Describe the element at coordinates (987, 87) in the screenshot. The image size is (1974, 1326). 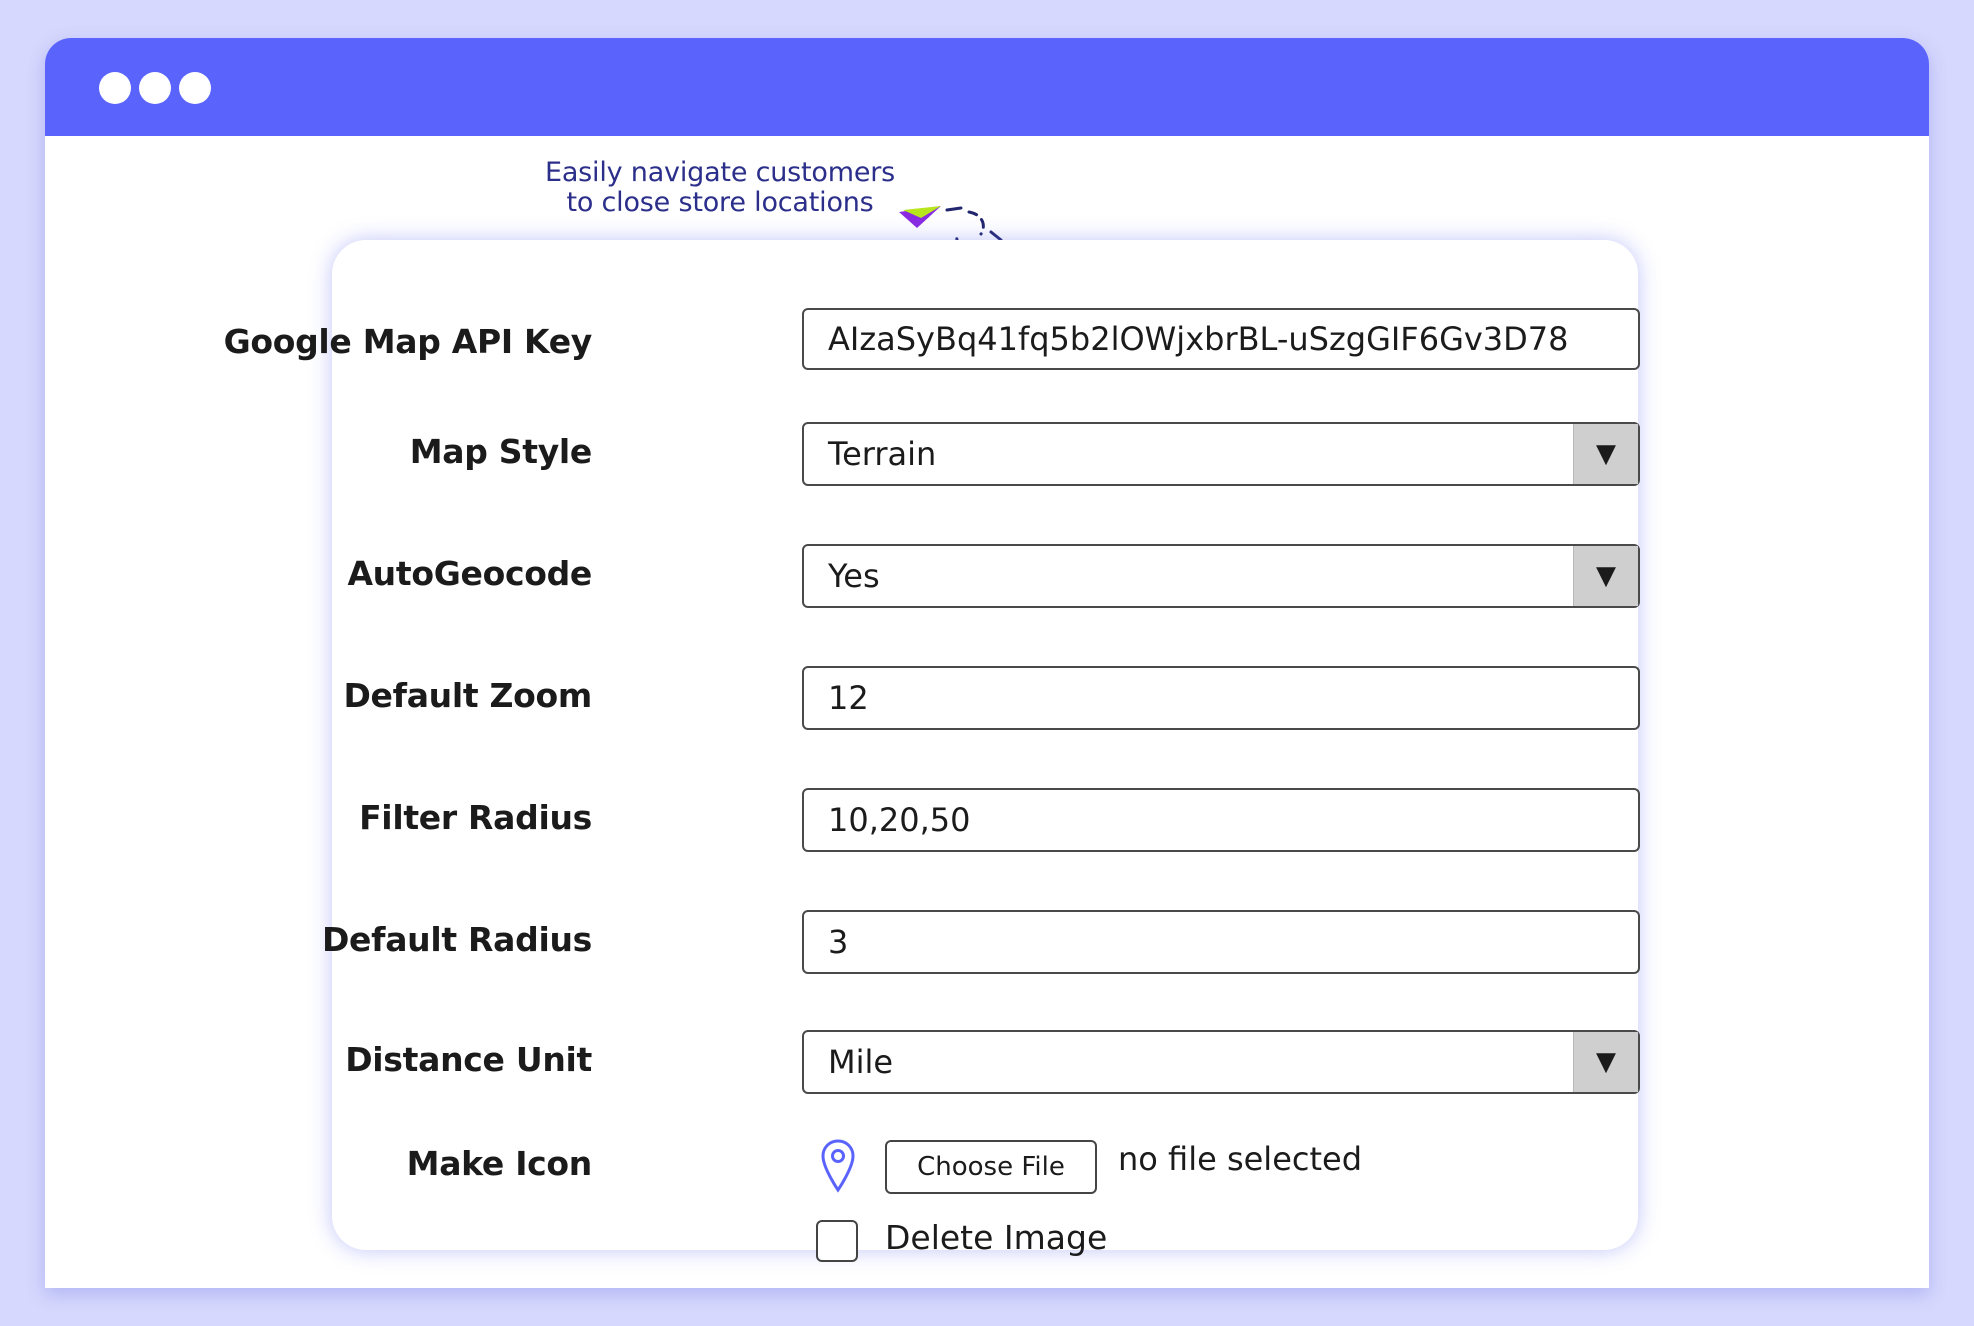
I see `window-titlebar` at that location.